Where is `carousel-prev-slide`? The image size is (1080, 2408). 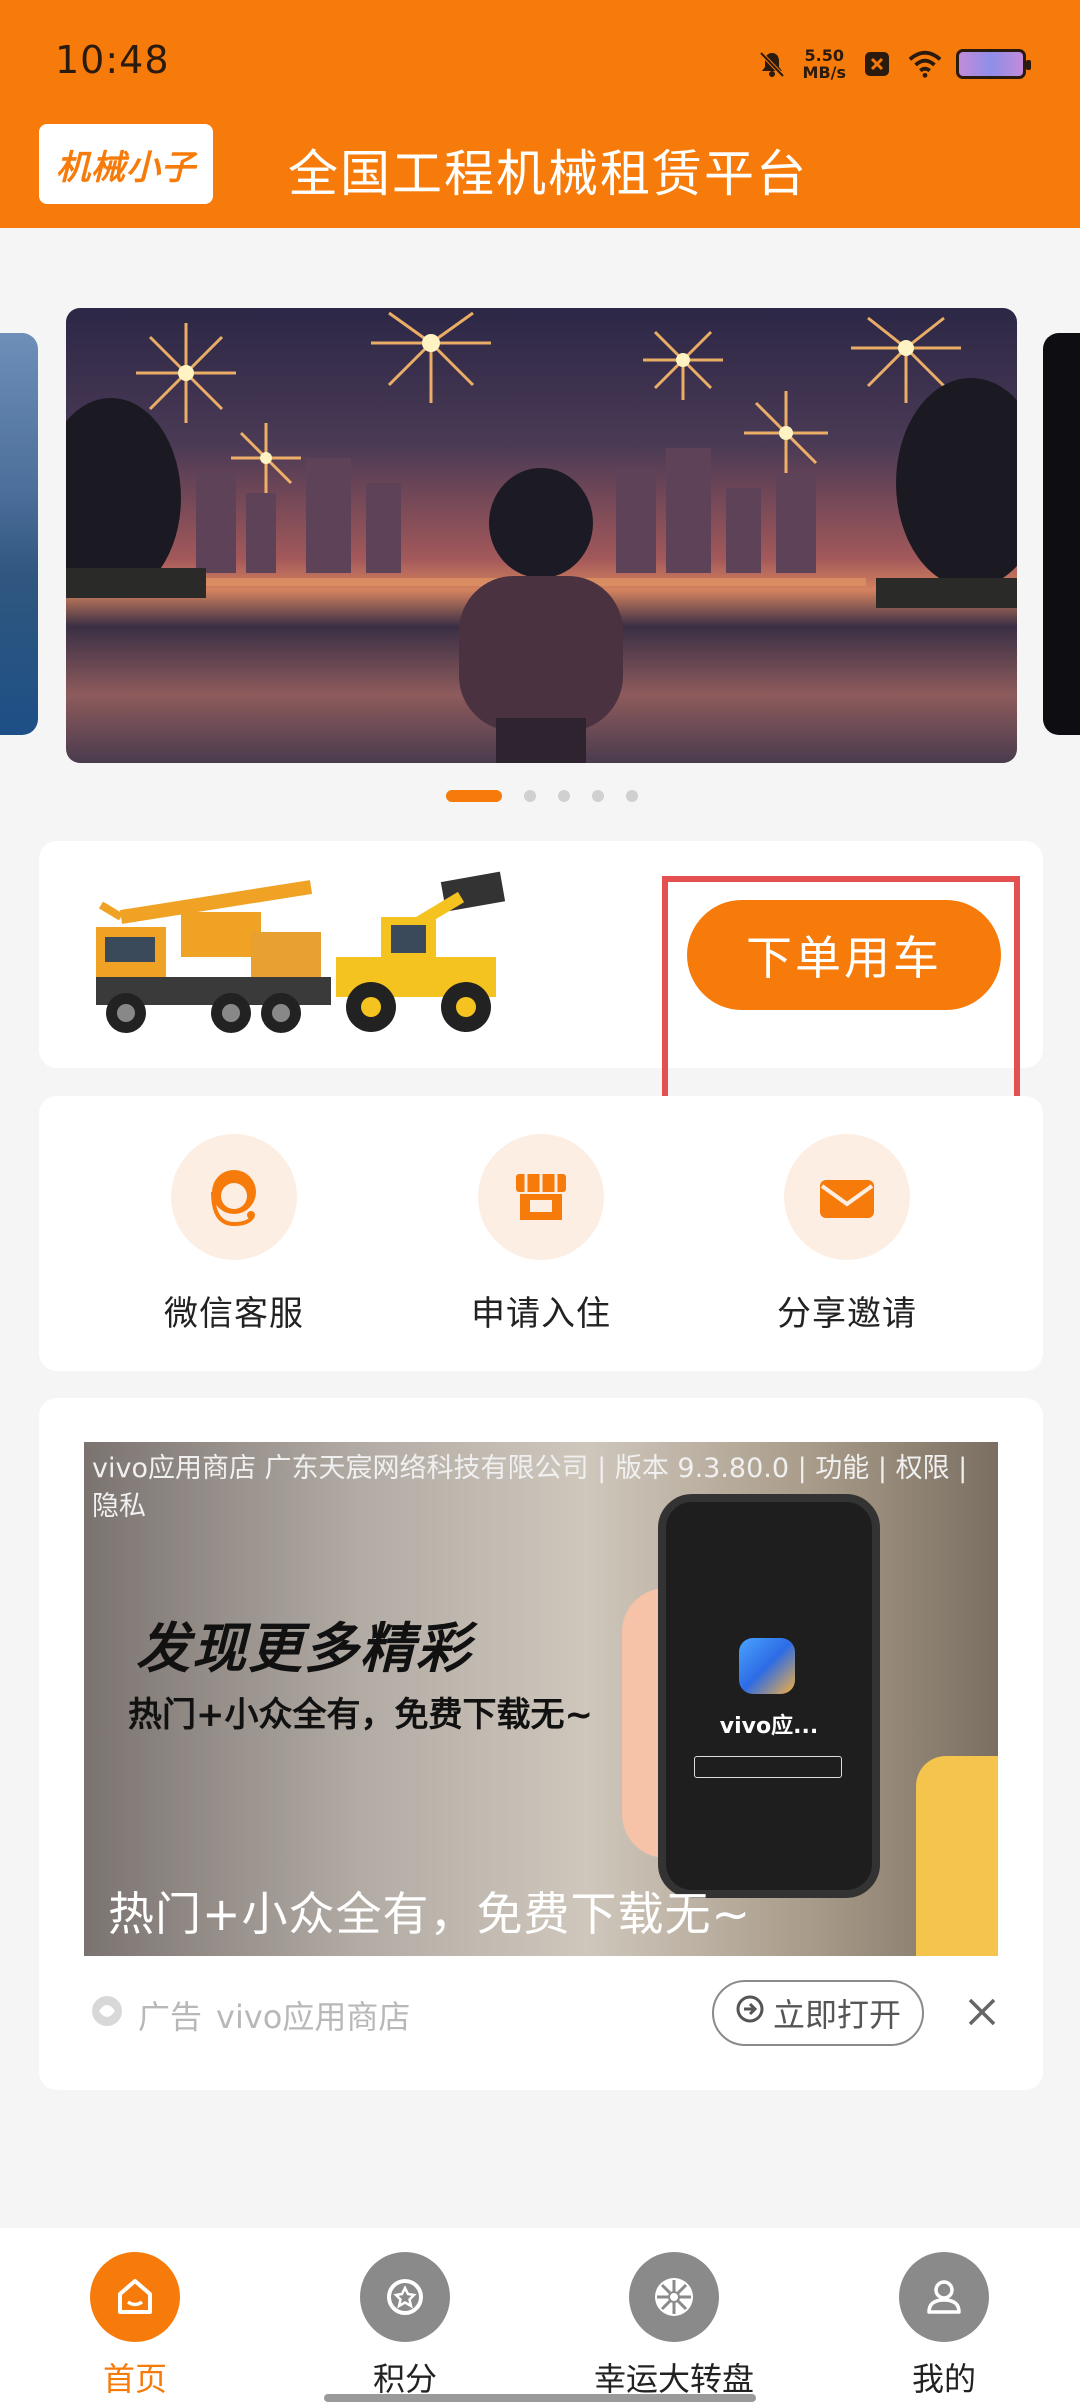 carousel-prev-slide is located at coordinates (19, 534).